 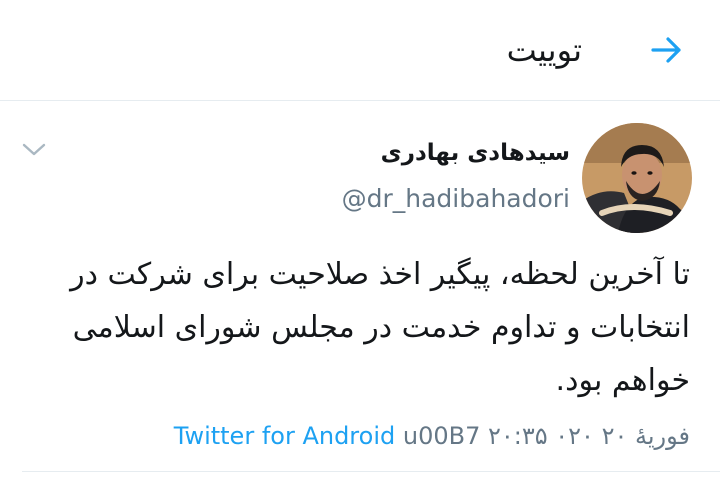 I want to click on header-divider, so click(x=360, y=100).